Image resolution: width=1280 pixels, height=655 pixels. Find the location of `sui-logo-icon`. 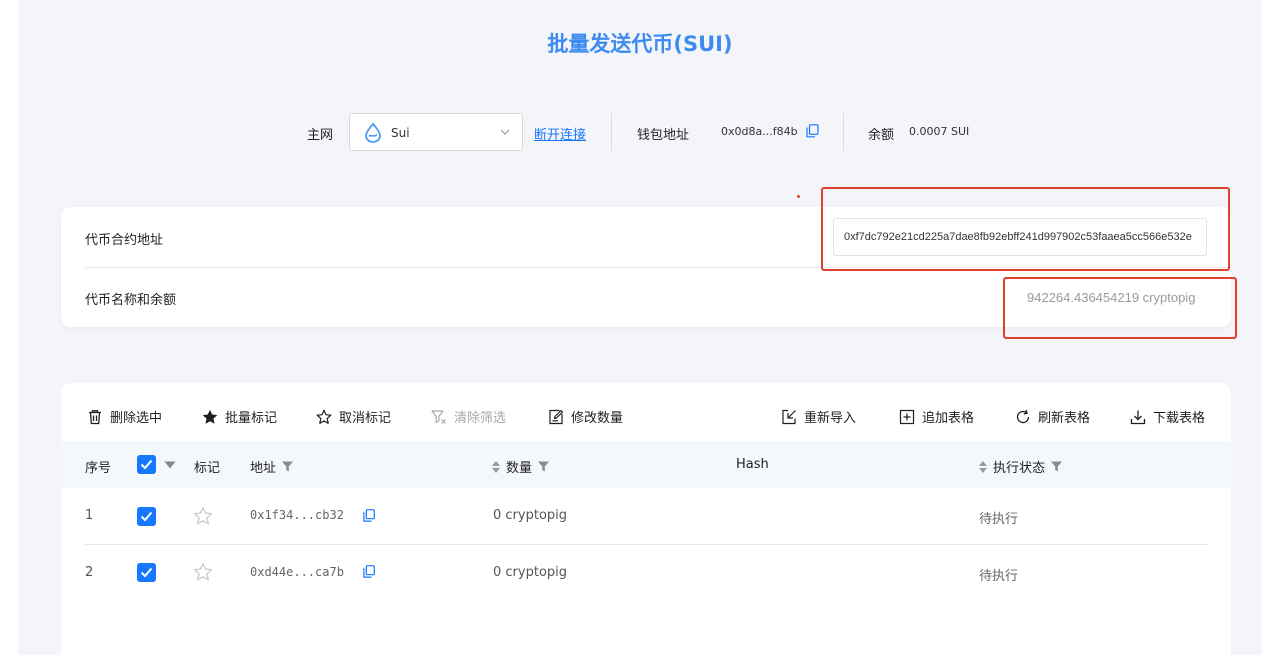

sui-logo-icon is located at coordinates (373, 132).